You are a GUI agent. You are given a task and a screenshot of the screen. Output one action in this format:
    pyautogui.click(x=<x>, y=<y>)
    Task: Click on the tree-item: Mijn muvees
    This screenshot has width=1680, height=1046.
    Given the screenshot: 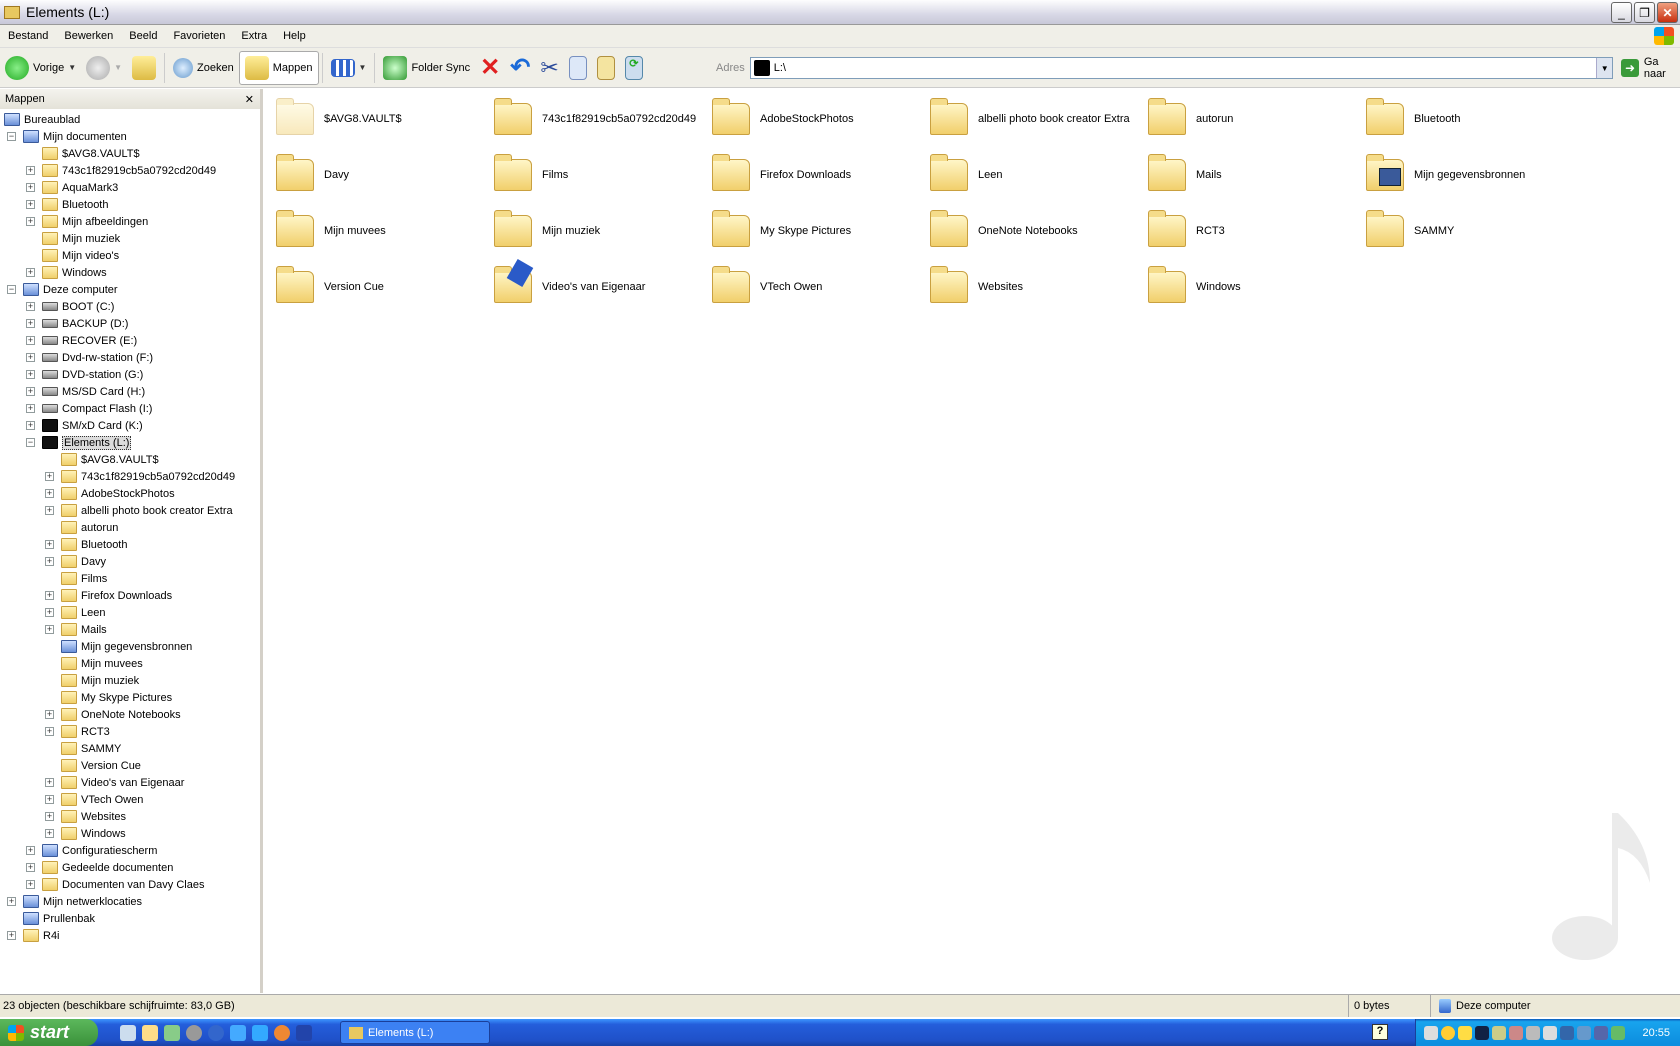 What is the action you would take?
    pyautogui.click(x=102, y=663)
    